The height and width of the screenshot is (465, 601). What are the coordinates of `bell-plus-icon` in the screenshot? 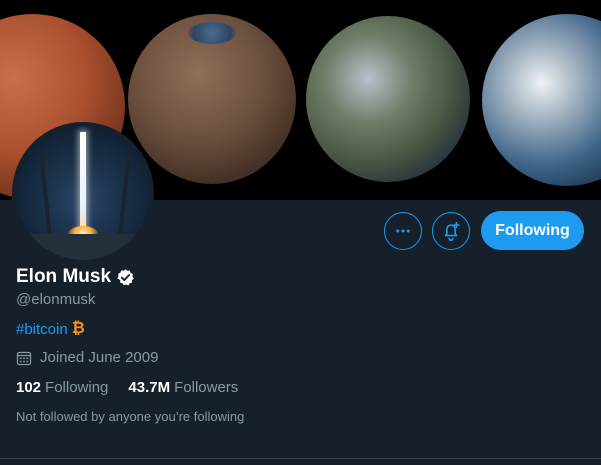 It's located at (452, 231).